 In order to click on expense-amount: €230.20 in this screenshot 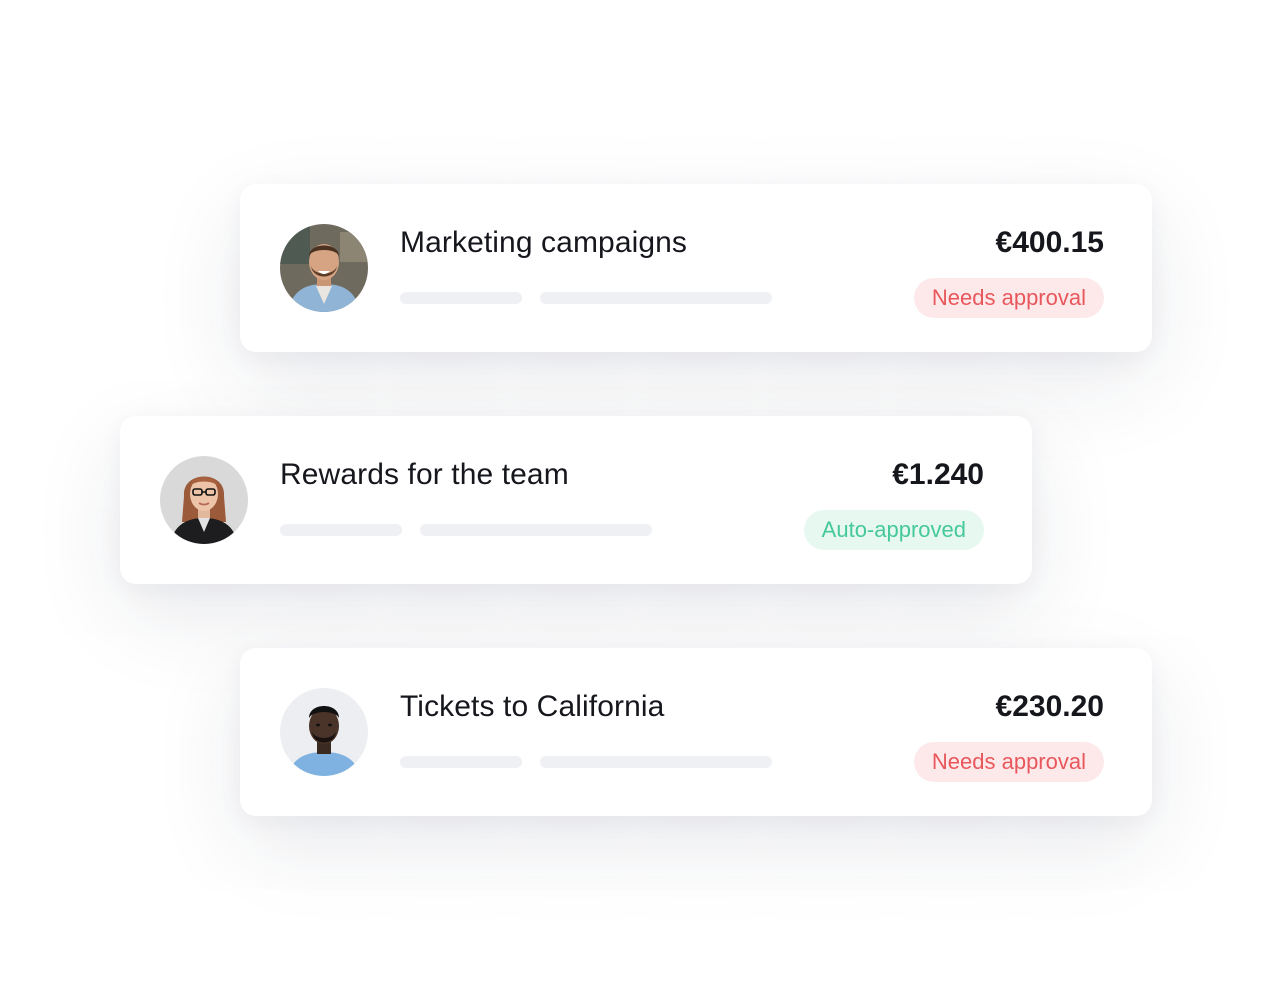, I will do `click(1049, 706)`.